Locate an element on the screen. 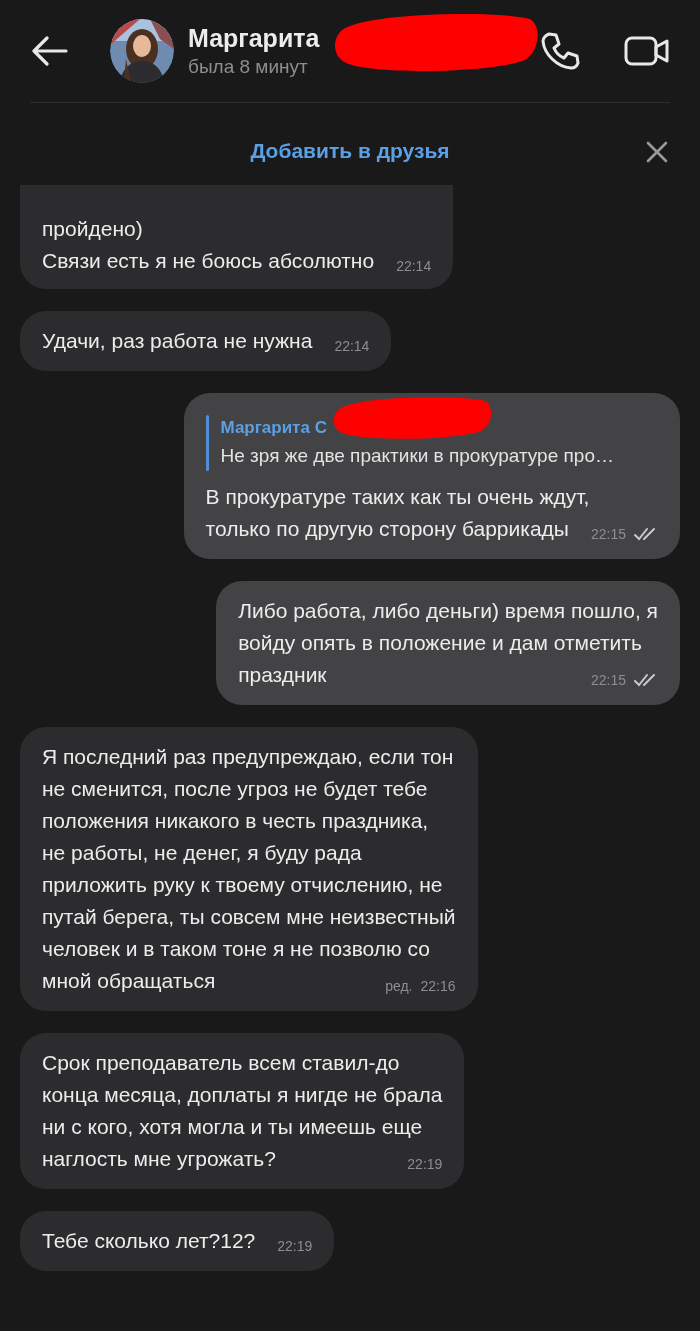 The image size is (700, 1331). last-seen-status: была 8 минут is located at coordinates (248, 67).